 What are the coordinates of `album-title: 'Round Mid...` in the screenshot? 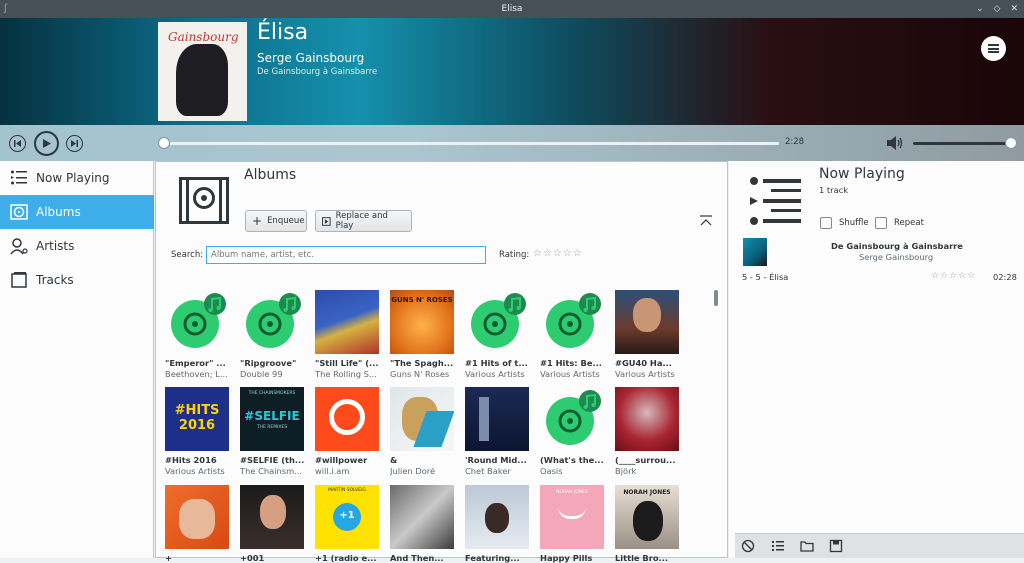 It's located at (496, 460).